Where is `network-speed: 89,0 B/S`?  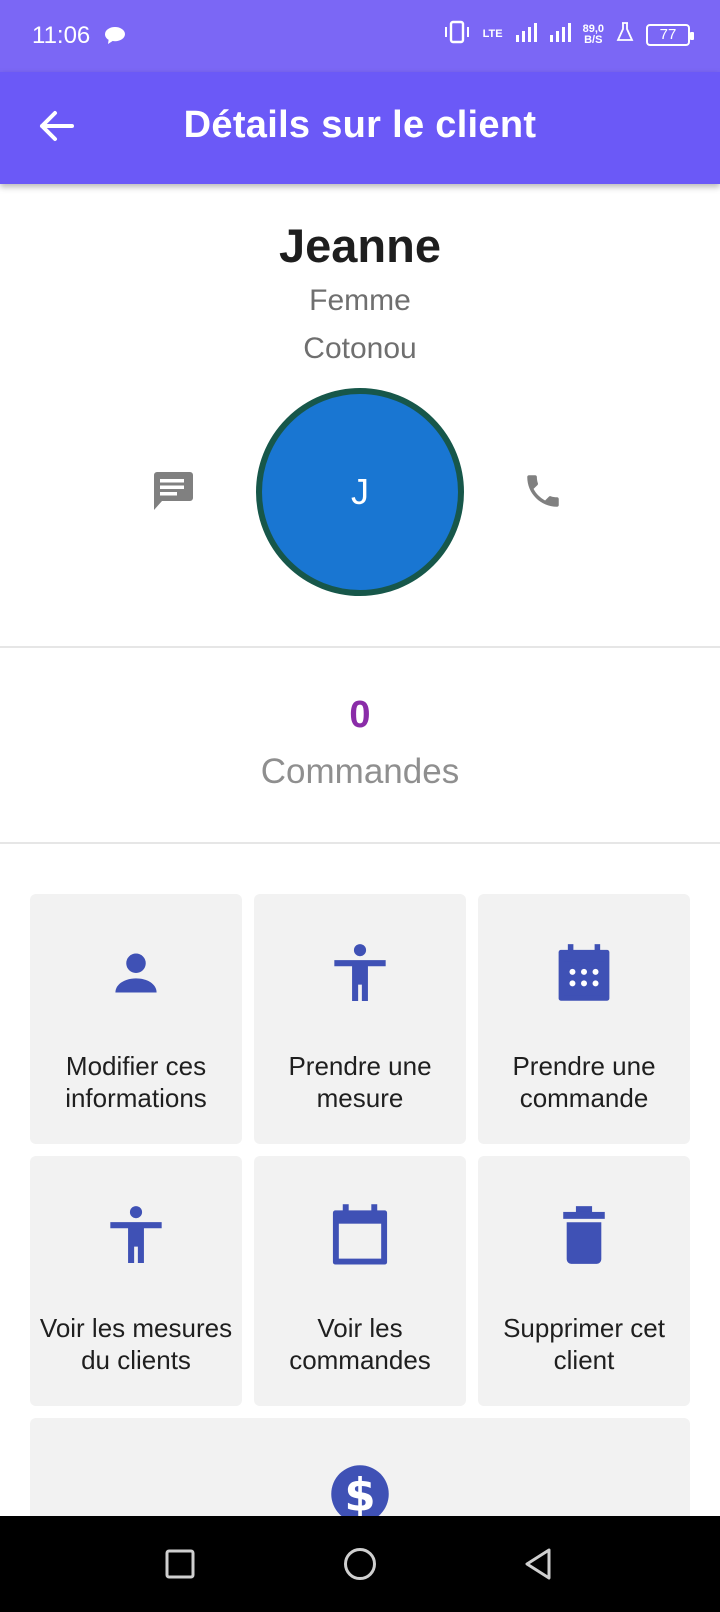 network-speed: 89,0 B/S is located at coordinates (593, 34).